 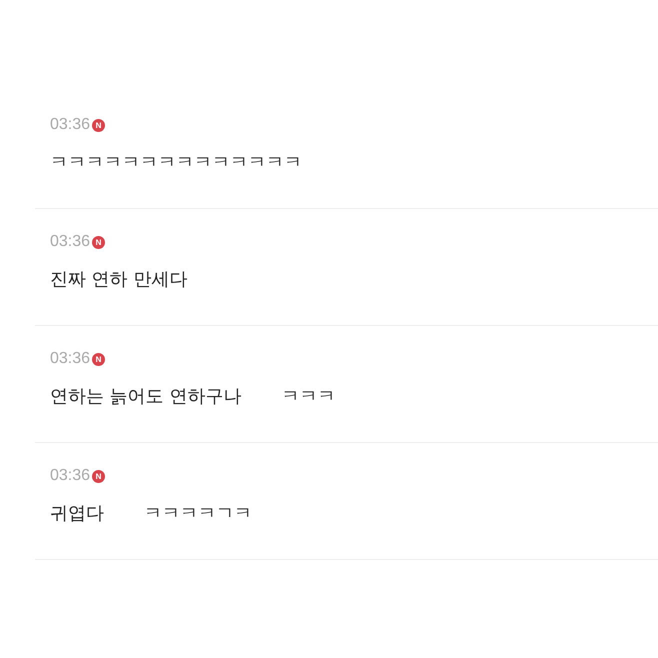 What do you see at coordinates (146, 396) in the screenshot?
I see `comment-text: 연하는 늙어도 연하구나` at bounding box center [146, 396].